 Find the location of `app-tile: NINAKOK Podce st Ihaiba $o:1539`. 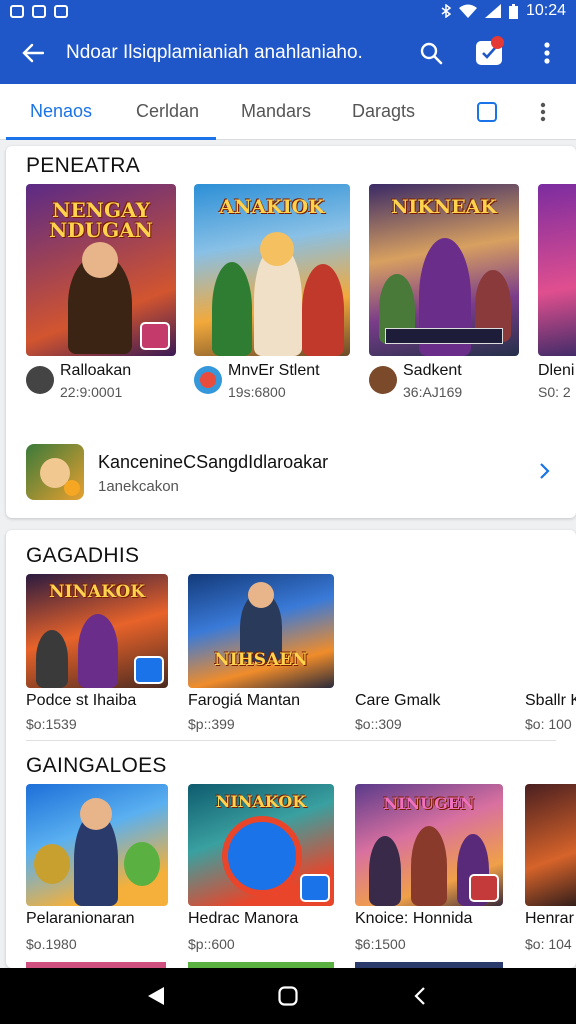

app-tile: NINAKOK Podce st Ihaiba $o:1539 is located at coordinates (98, 654).